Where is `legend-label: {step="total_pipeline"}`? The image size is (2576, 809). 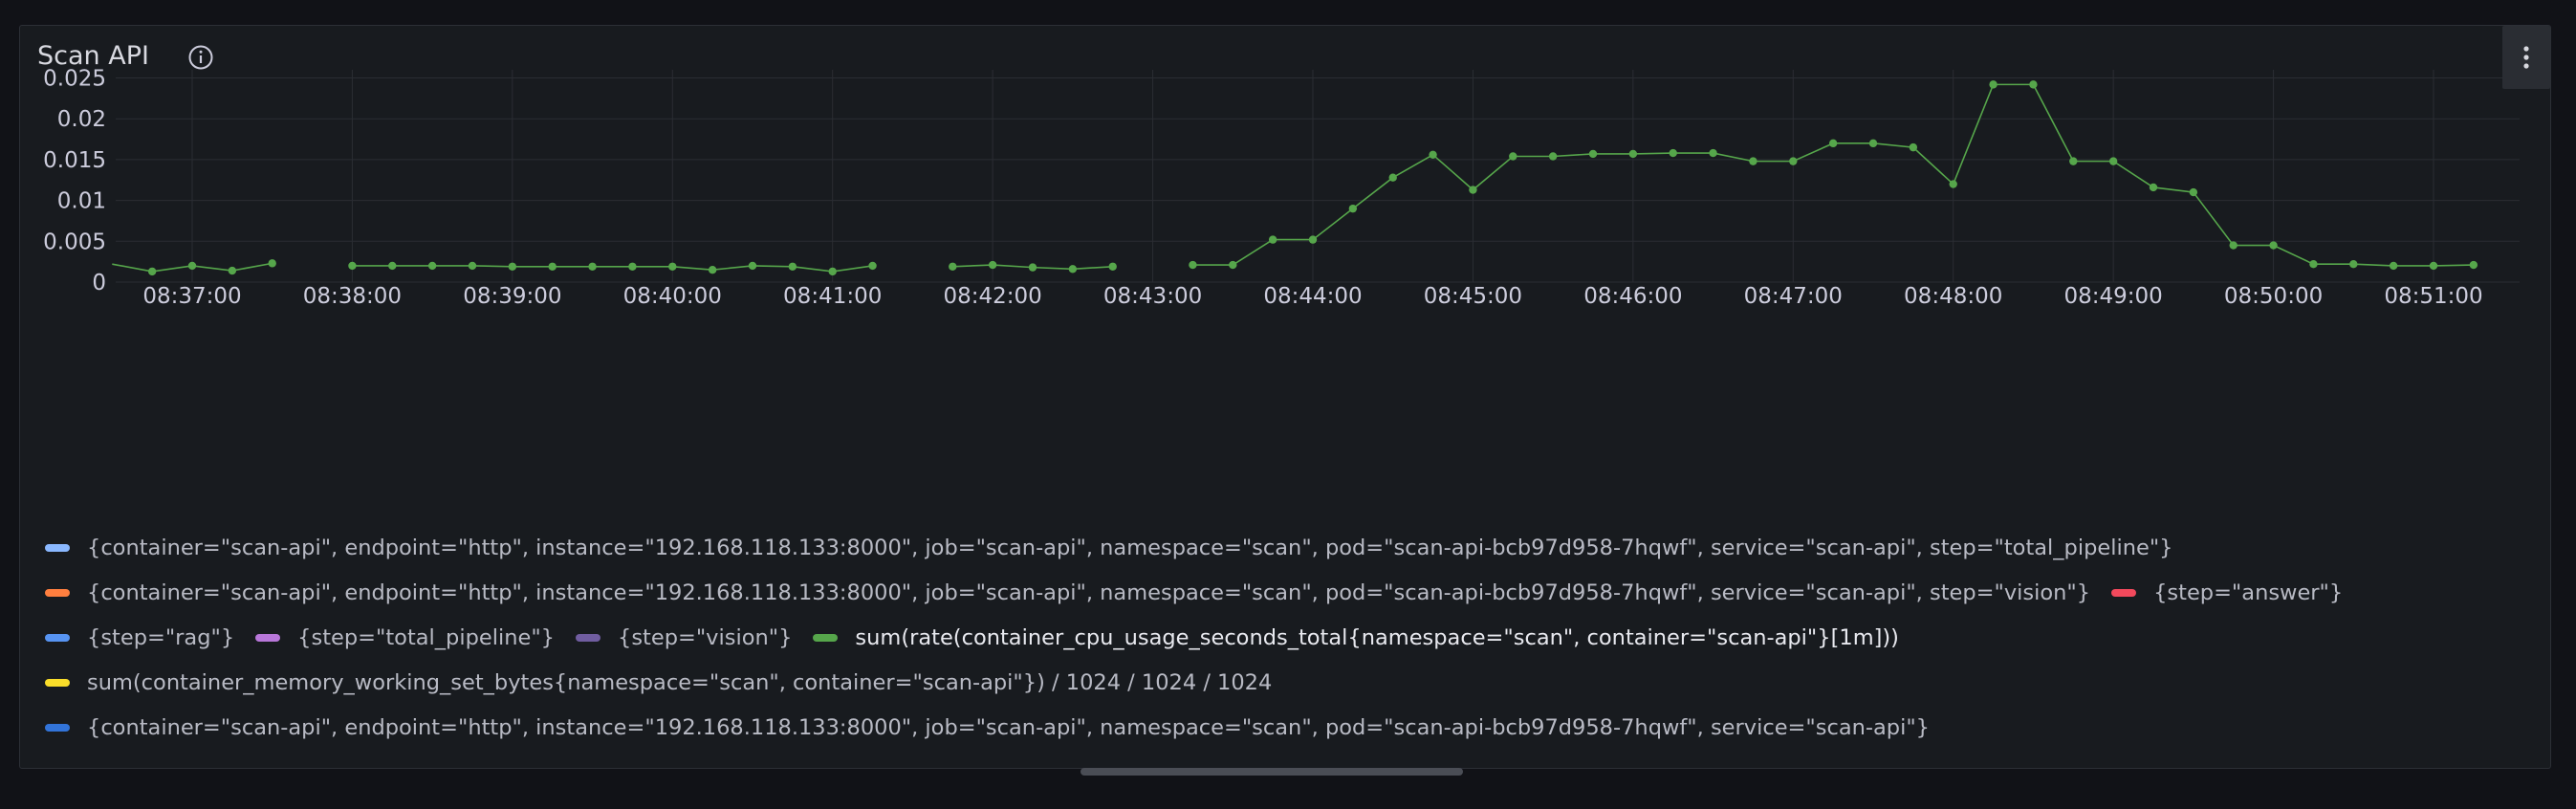 legend-label: {step="total_pipeline"} is located at coordinates (426, 637).